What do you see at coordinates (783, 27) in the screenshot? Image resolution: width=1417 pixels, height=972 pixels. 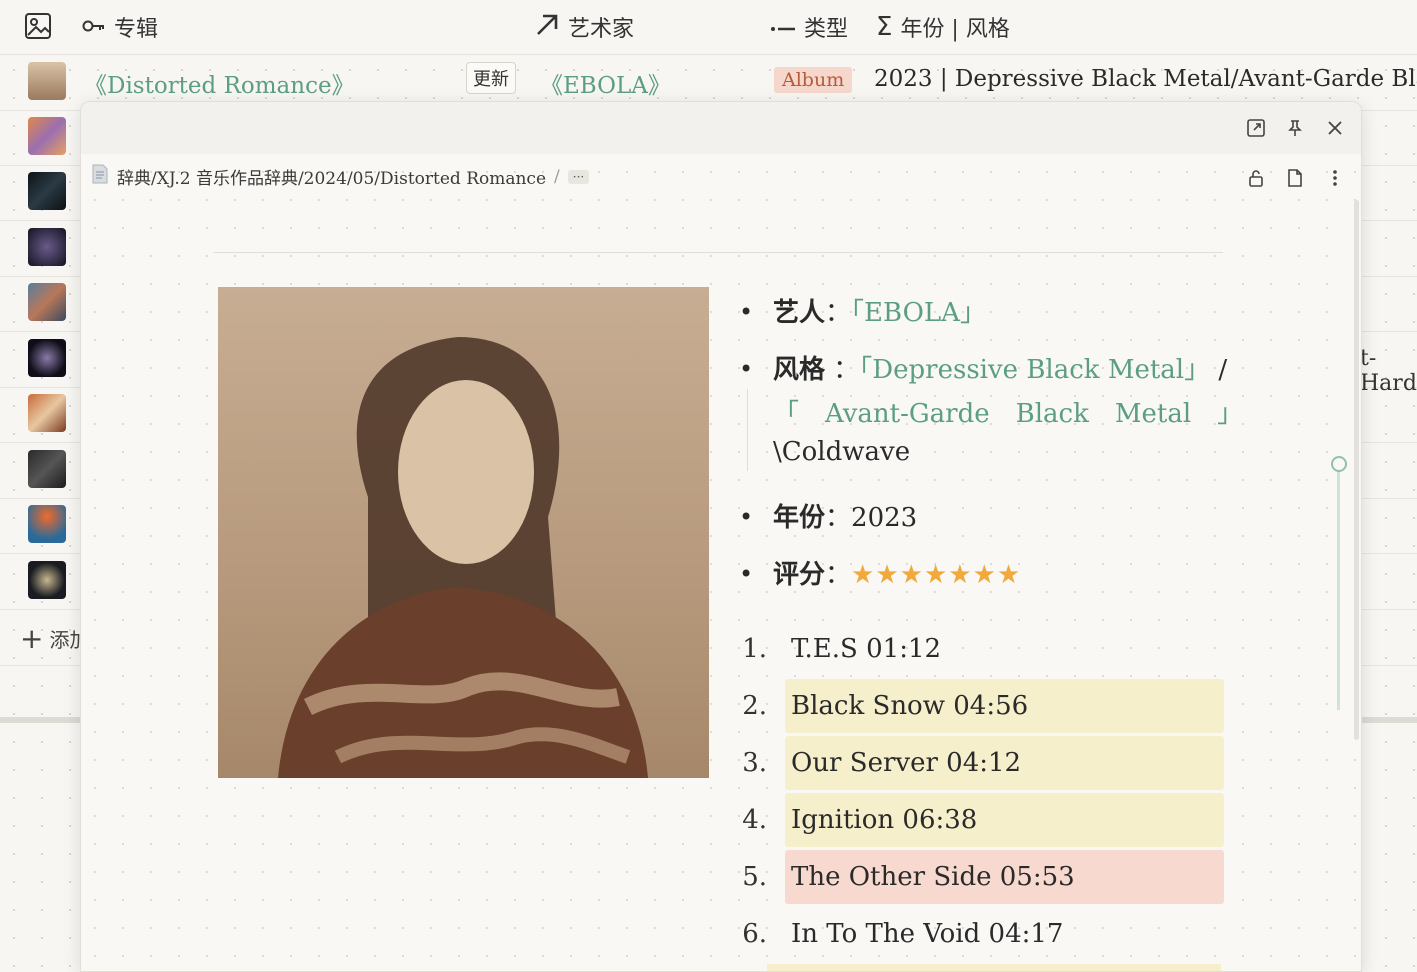 I see `list-icon` at bounding box center [783, 27].